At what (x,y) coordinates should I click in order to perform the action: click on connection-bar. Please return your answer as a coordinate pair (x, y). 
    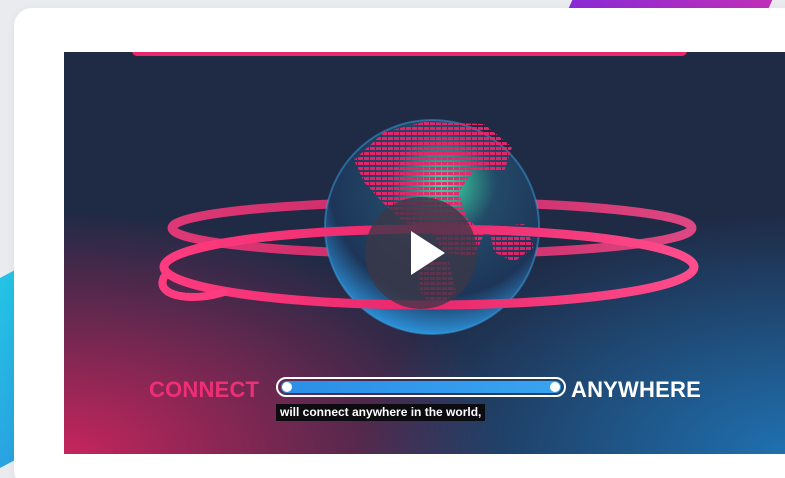
    Looking at the image, I should click on (421, 387).